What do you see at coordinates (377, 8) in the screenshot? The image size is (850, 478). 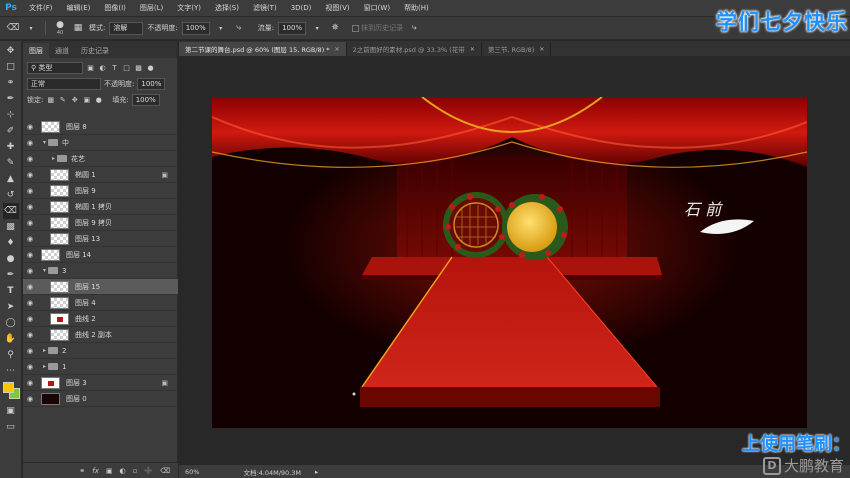 I see `menu-window: 窗口(W)` at bounding box center [377, 8].